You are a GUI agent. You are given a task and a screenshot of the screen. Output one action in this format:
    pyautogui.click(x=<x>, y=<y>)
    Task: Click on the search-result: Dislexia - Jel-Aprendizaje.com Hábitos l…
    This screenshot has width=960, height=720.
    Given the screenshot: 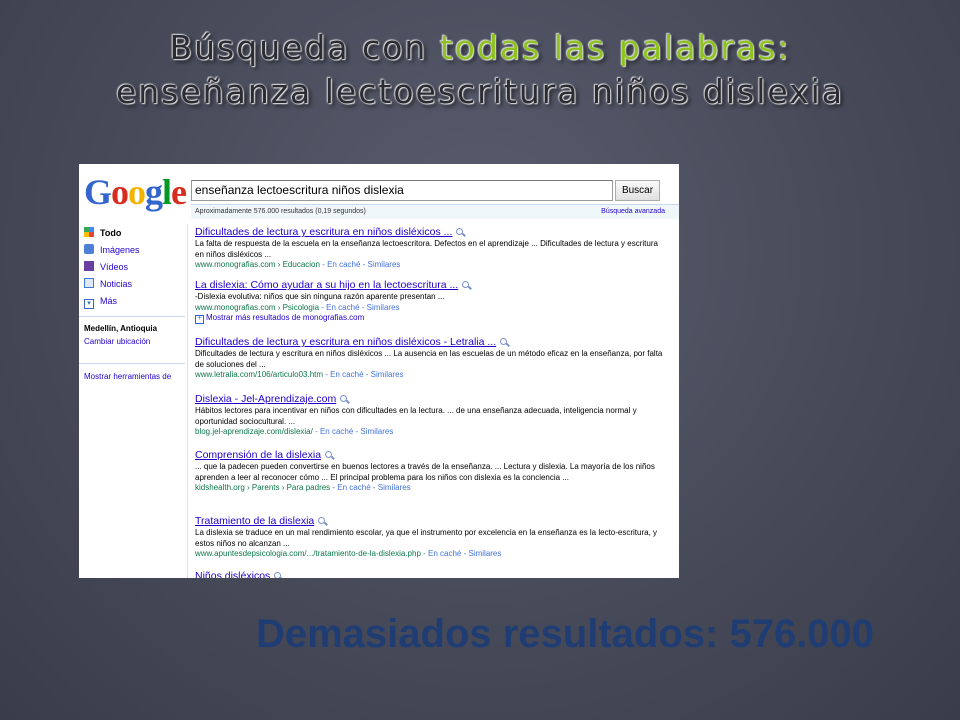 What is the action you would take?
    pyautogui.click(x=430, y=415)
    